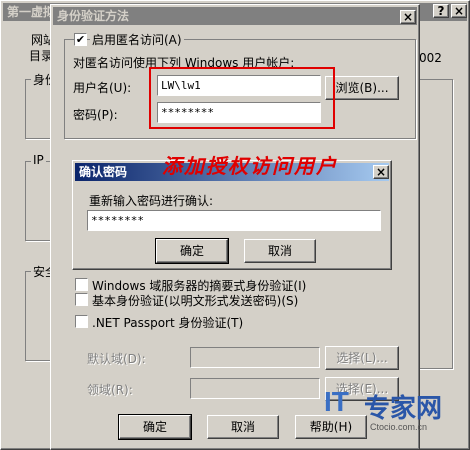 The height and width of the screenshot is (450, 470). Describe the element at coordinates (441, 11) in the screenshot. I see `help-icon: ?` at that location.